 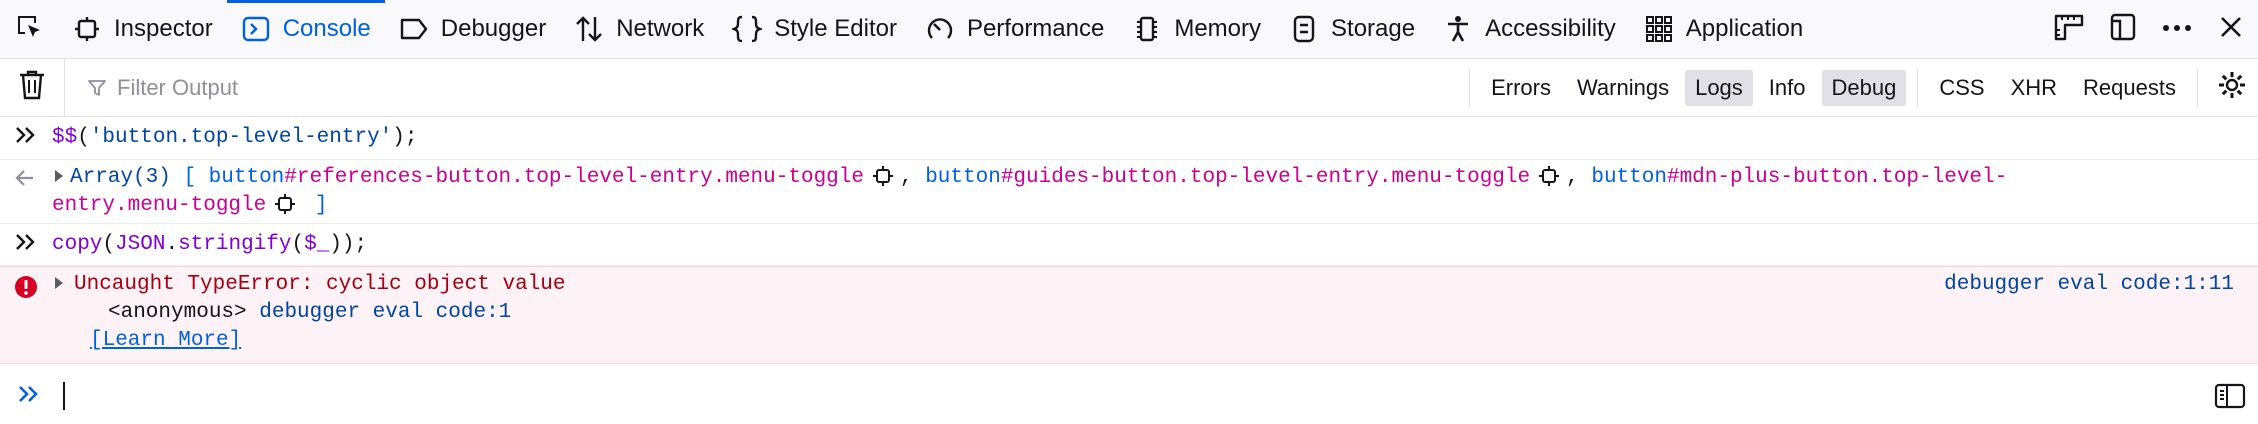 I want to click on result-content-wrap: entry.menu-toggle ], so click(x=163, y=205).